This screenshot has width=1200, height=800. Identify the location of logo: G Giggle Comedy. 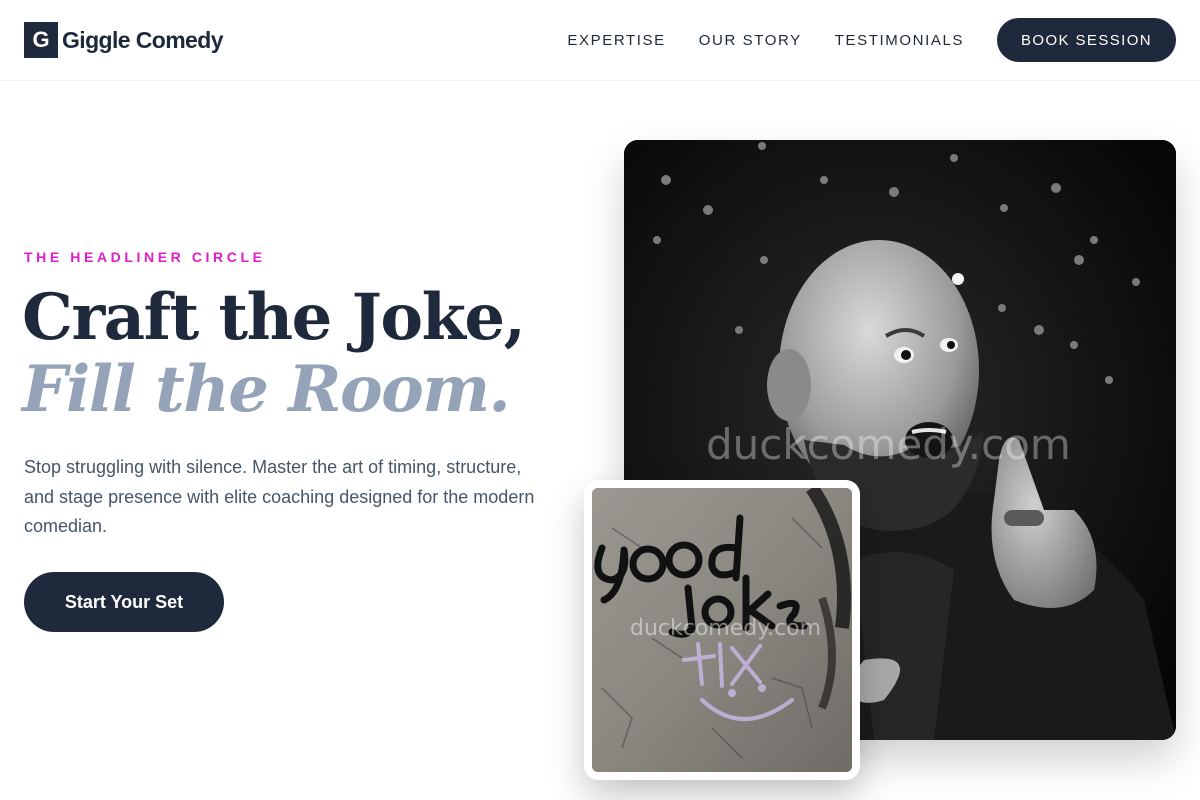
(124, 40).